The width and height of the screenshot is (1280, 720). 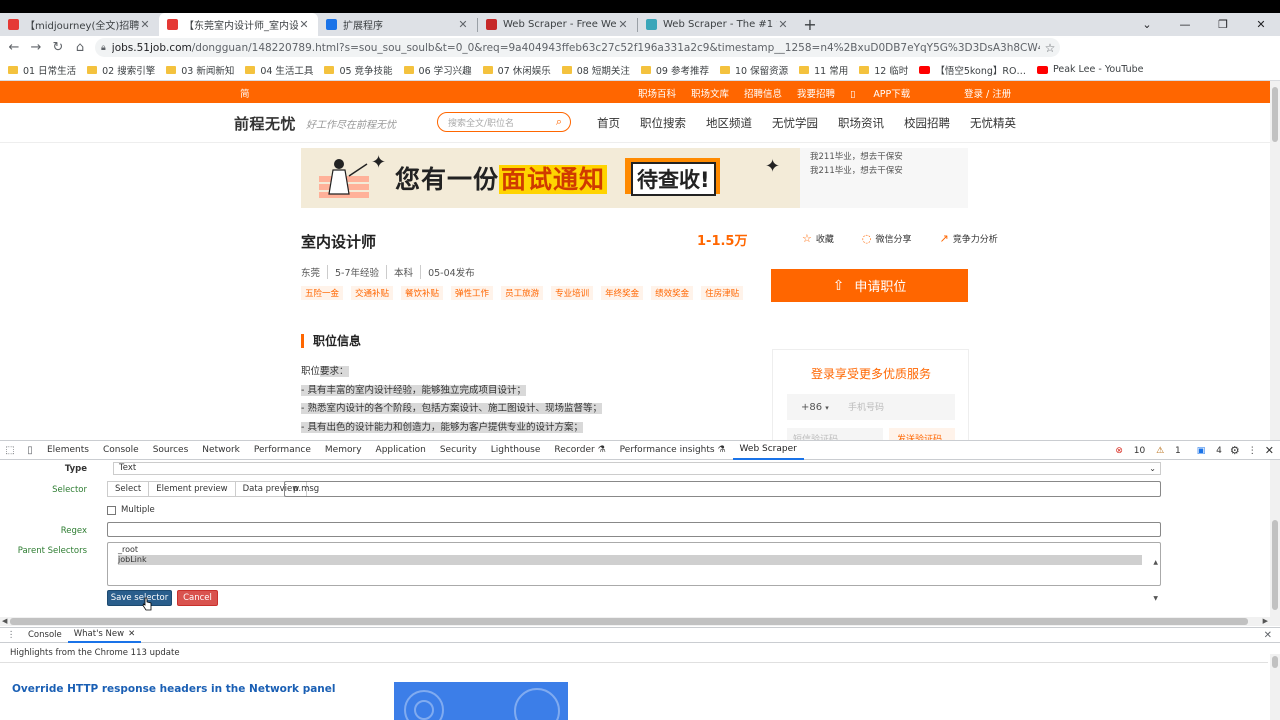 What do you see at coordinates (861, 123) in the screenshot?
I see `nav-news: 职场资讯` at bounding box center [861, 123].